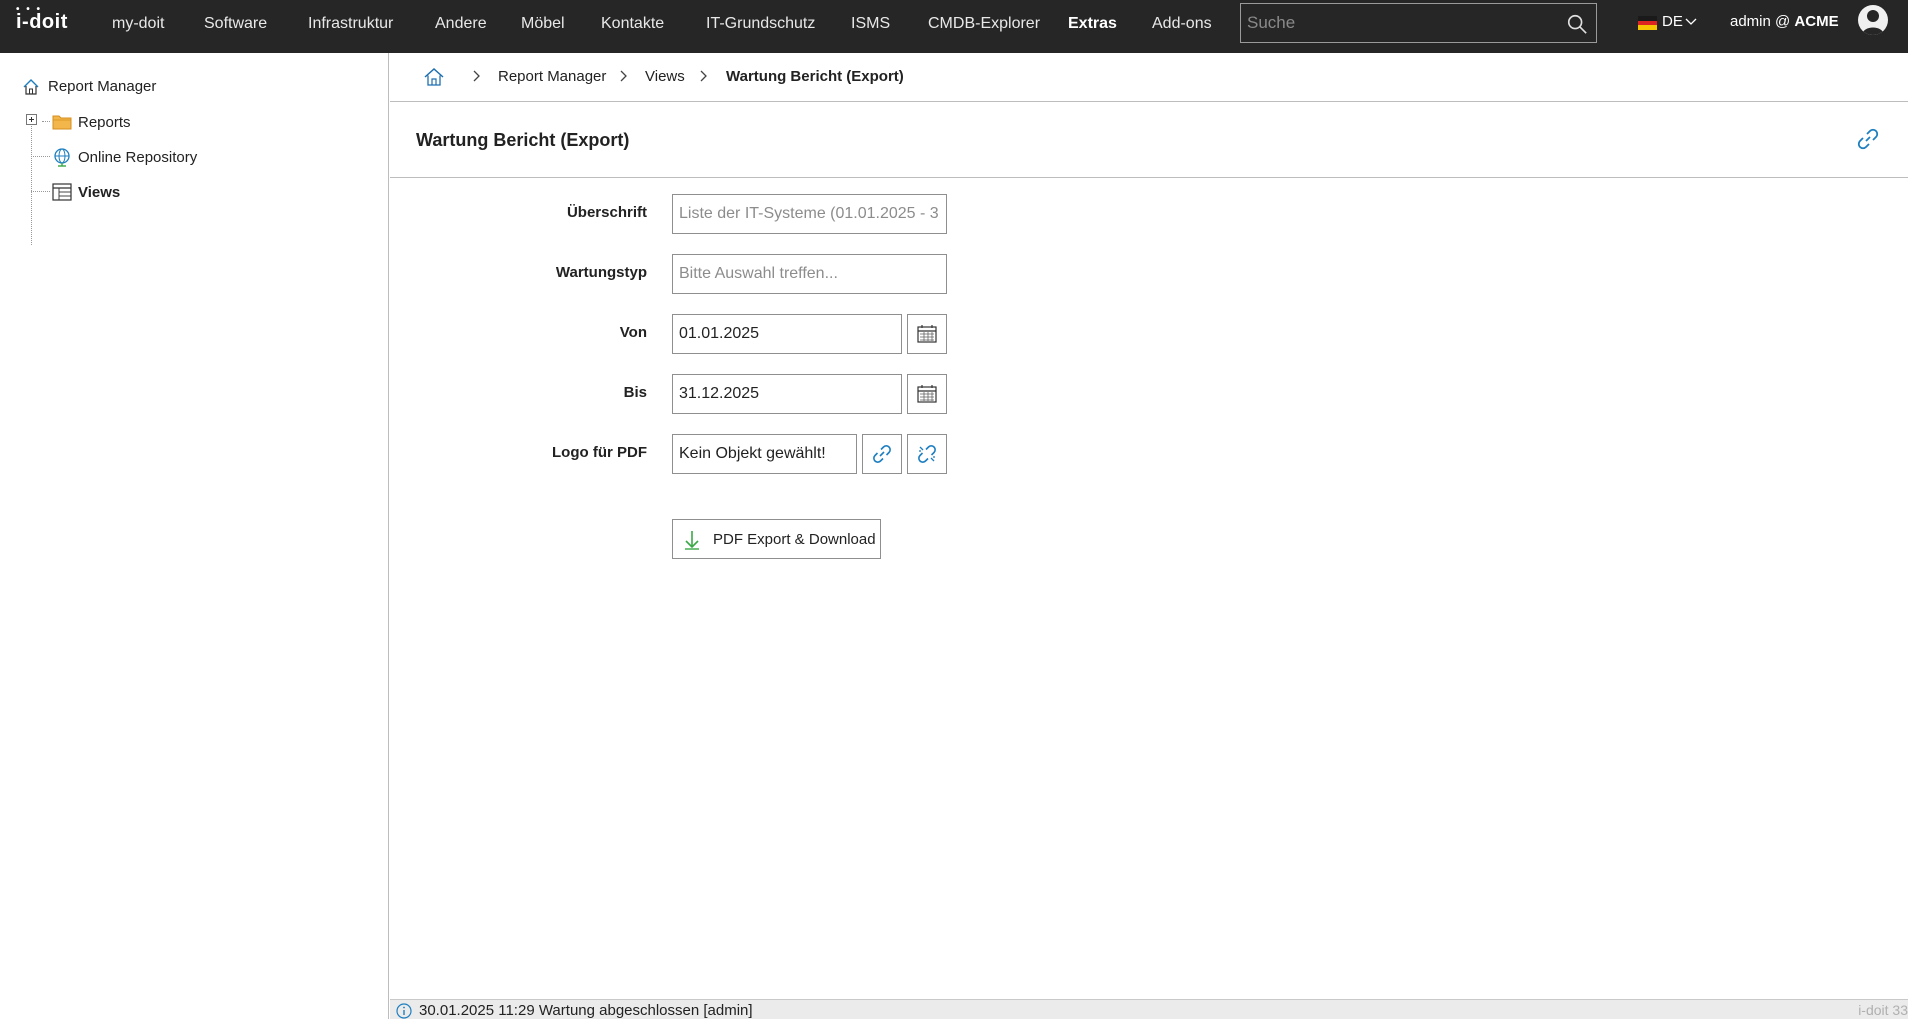  I want to click on tree-item-label: Reports, so click(104, 122).